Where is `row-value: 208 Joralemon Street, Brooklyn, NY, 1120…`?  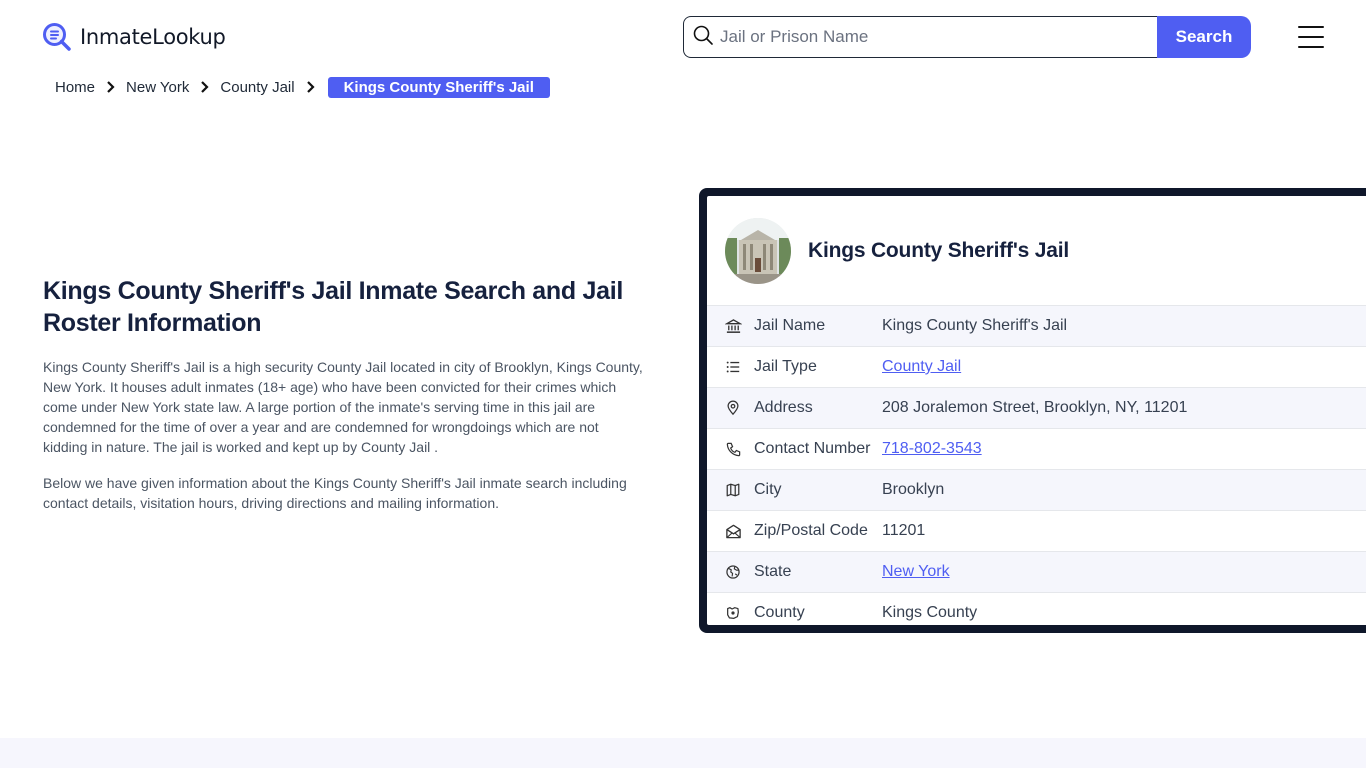
row-value: 208 Joralemon Street, Brooklyn, NY, 1120… is located at coordinates (1035, 407).